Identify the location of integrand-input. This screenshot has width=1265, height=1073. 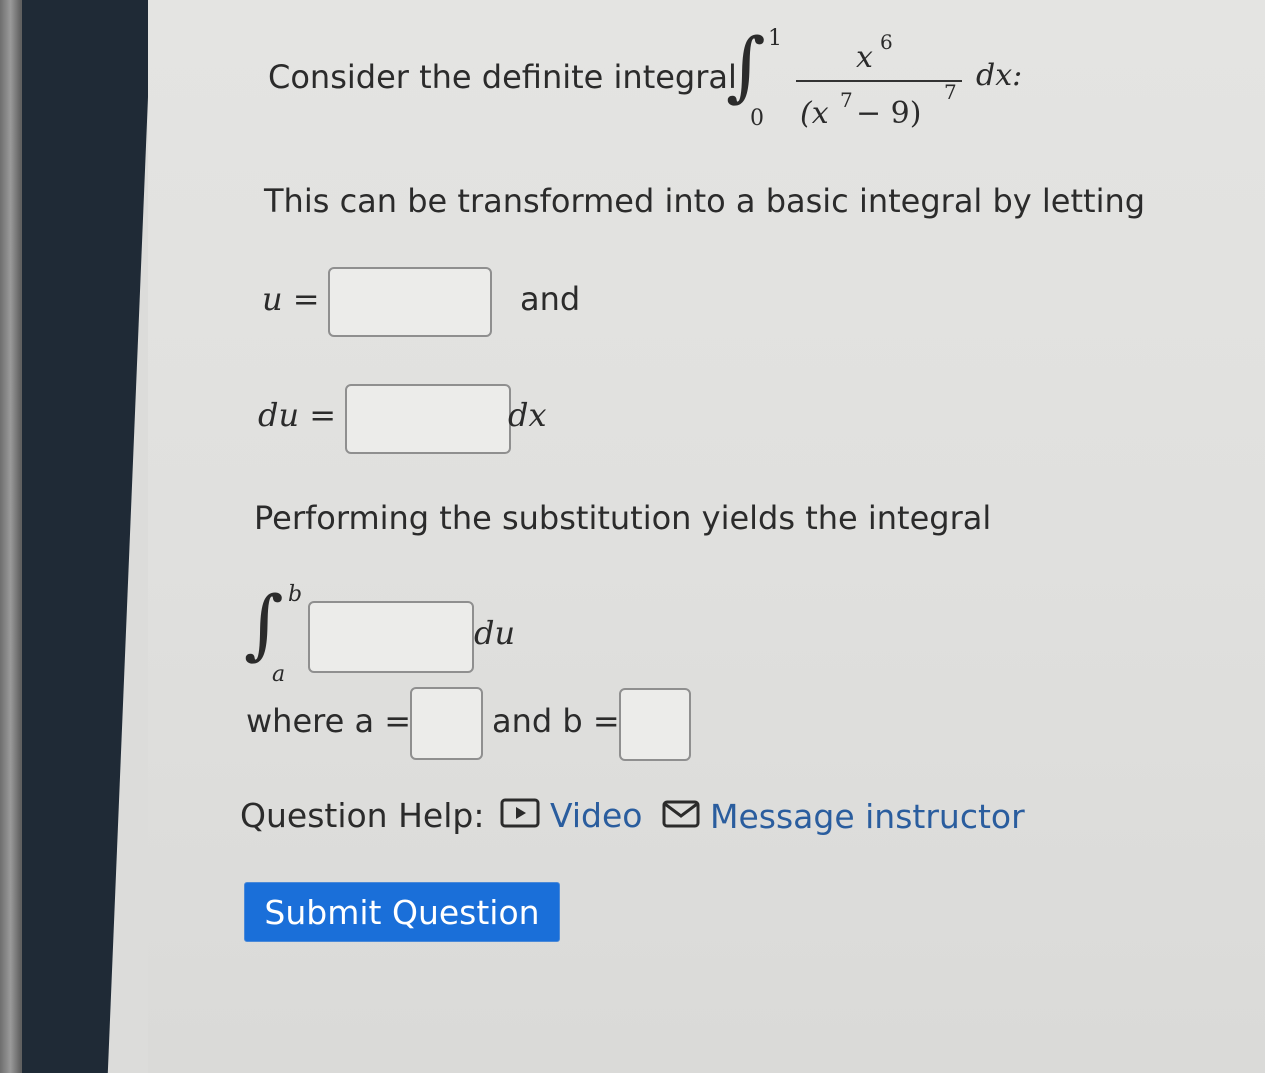
(391, 637).